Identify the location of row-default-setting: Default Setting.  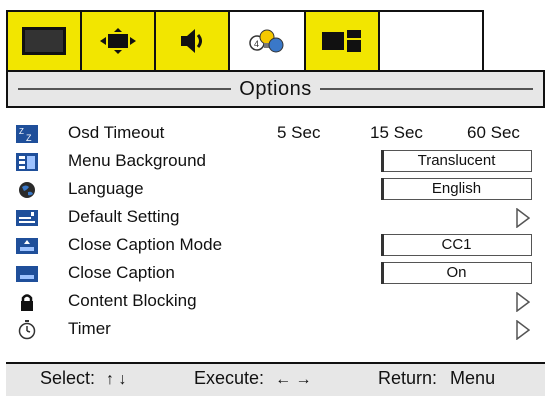
(275, 218).